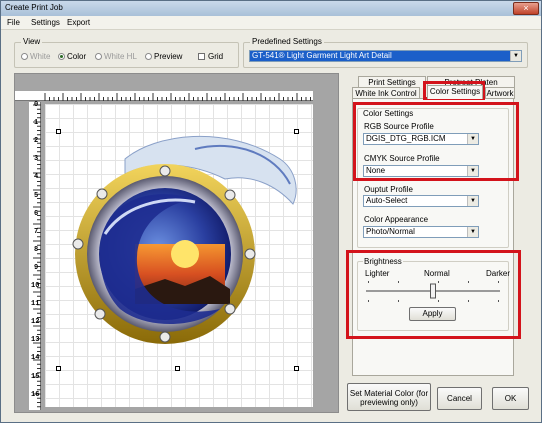 The width and height of the screenshot is (542, 423). I want to click on resize-handle-top-left, so click(58, 131).